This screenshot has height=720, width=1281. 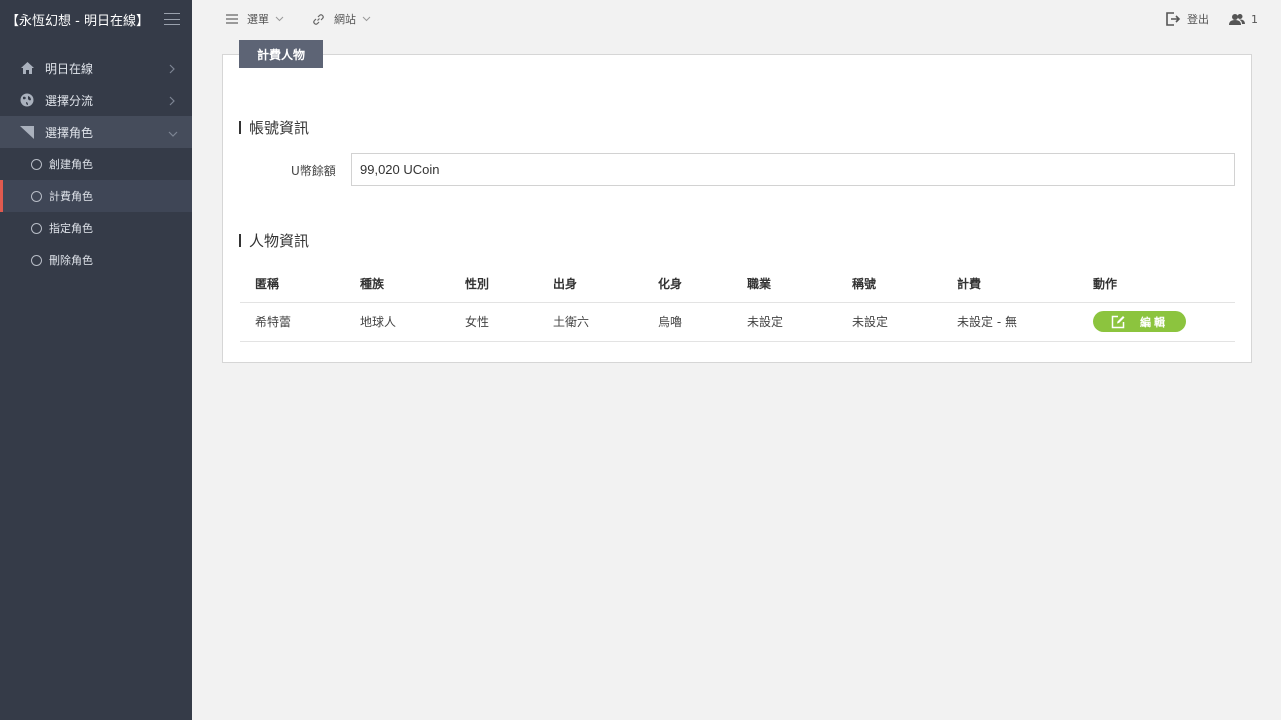 What do you see at coordinates (1010, 322) in the screenshot?
I see `table-cell: 未設定 - 無` at bounding box center [1010, 322].